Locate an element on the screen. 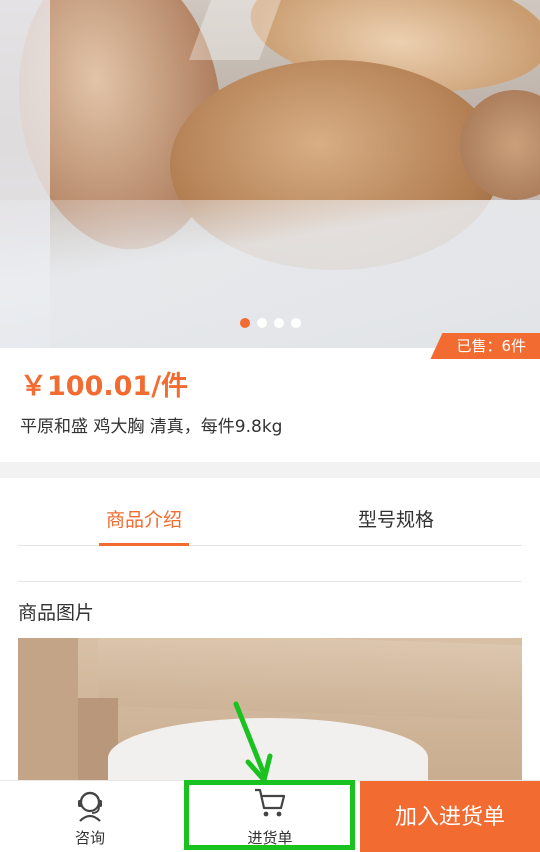 The width and height of the screenshot is (540, 852). plastic-bag-overlay is located at coordinates (235, 30).